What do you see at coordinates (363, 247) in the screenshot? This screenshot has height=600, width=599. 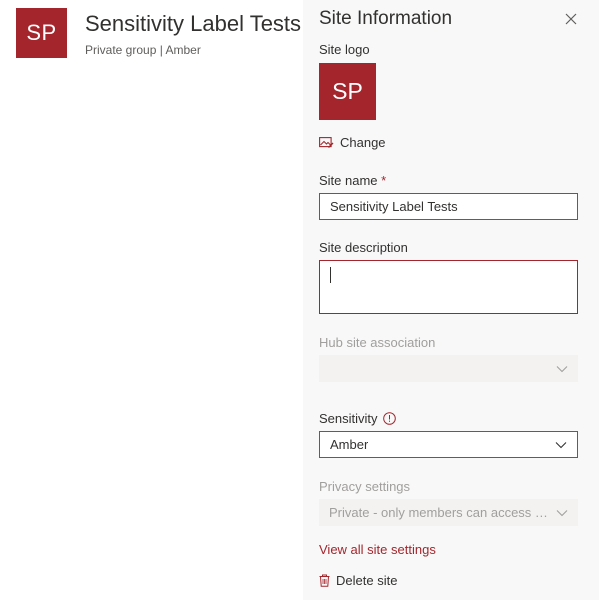 I see `site-description-label: Site description` at bounding box center [363, 247].